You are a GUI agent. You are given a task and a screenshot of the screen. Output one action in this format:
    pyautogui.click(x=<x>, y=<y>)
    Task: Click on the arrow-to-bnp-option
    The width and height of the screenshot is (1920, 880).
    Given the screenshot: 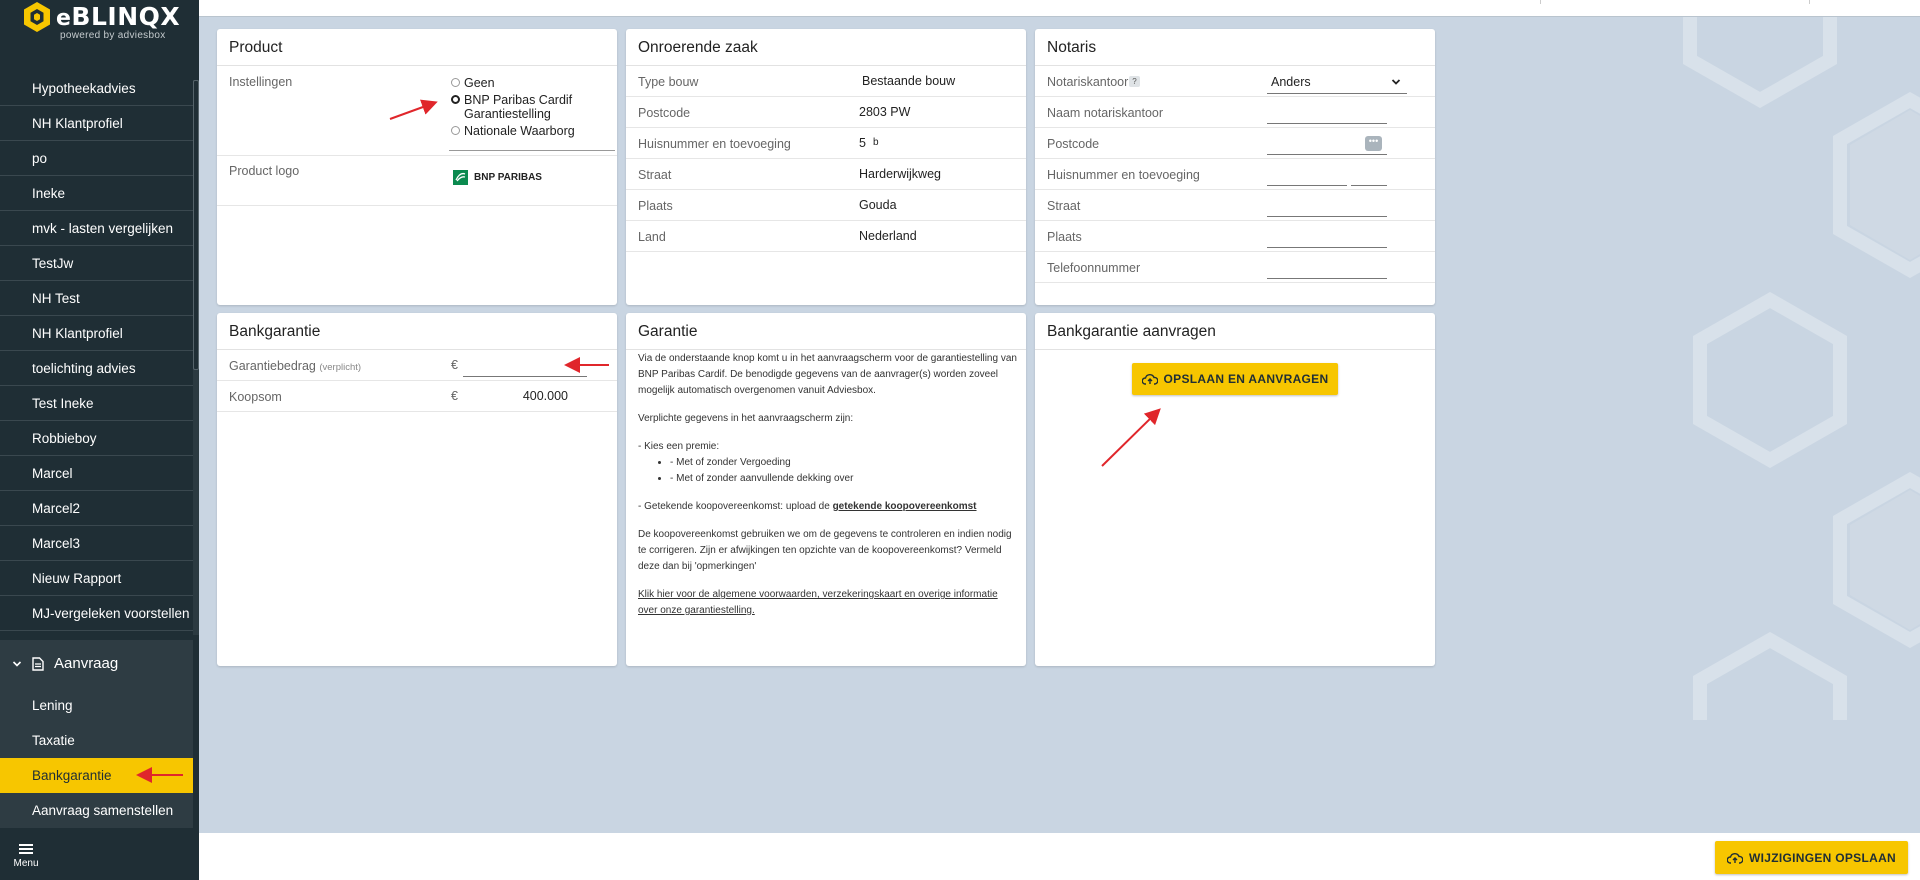 What is the action you would take?
    pyautogui.click(x=413, y=109)
    